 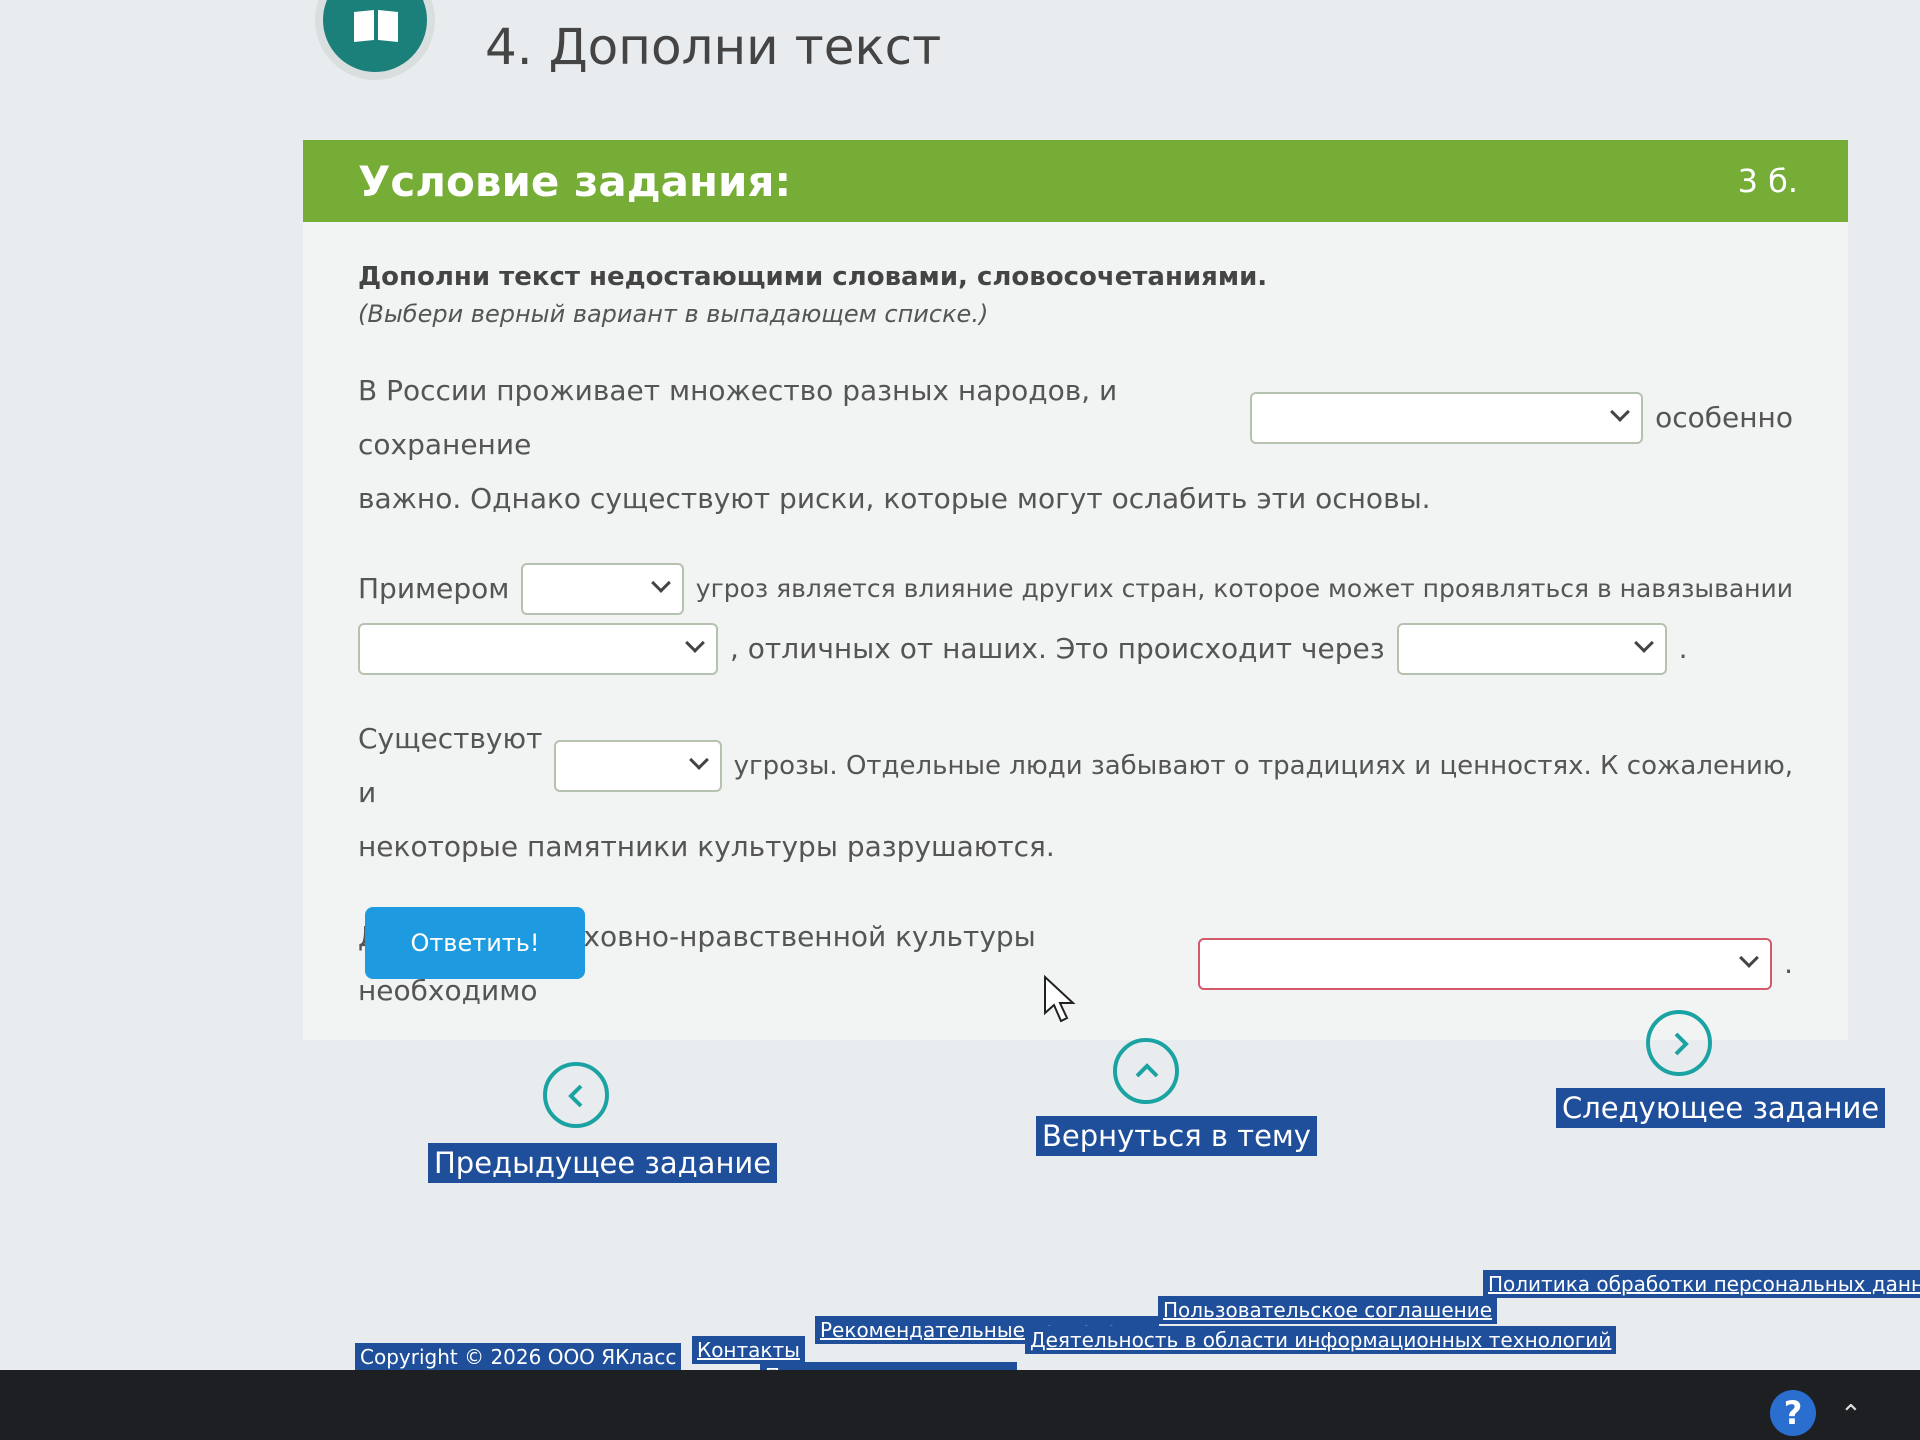 I want to click on chevron-up-icon: ⌃, so click(x=1851, y=1415).